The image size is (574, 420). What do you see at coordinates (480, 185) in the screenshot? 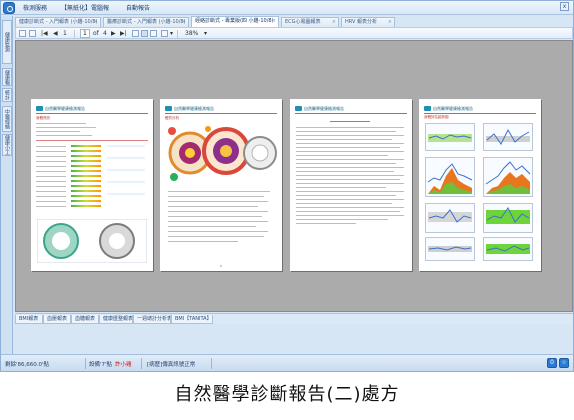
I see `report-page-4: 自然醫學健康檢測報告 身體評估趨勢圖` at bounding box center [480, 185].